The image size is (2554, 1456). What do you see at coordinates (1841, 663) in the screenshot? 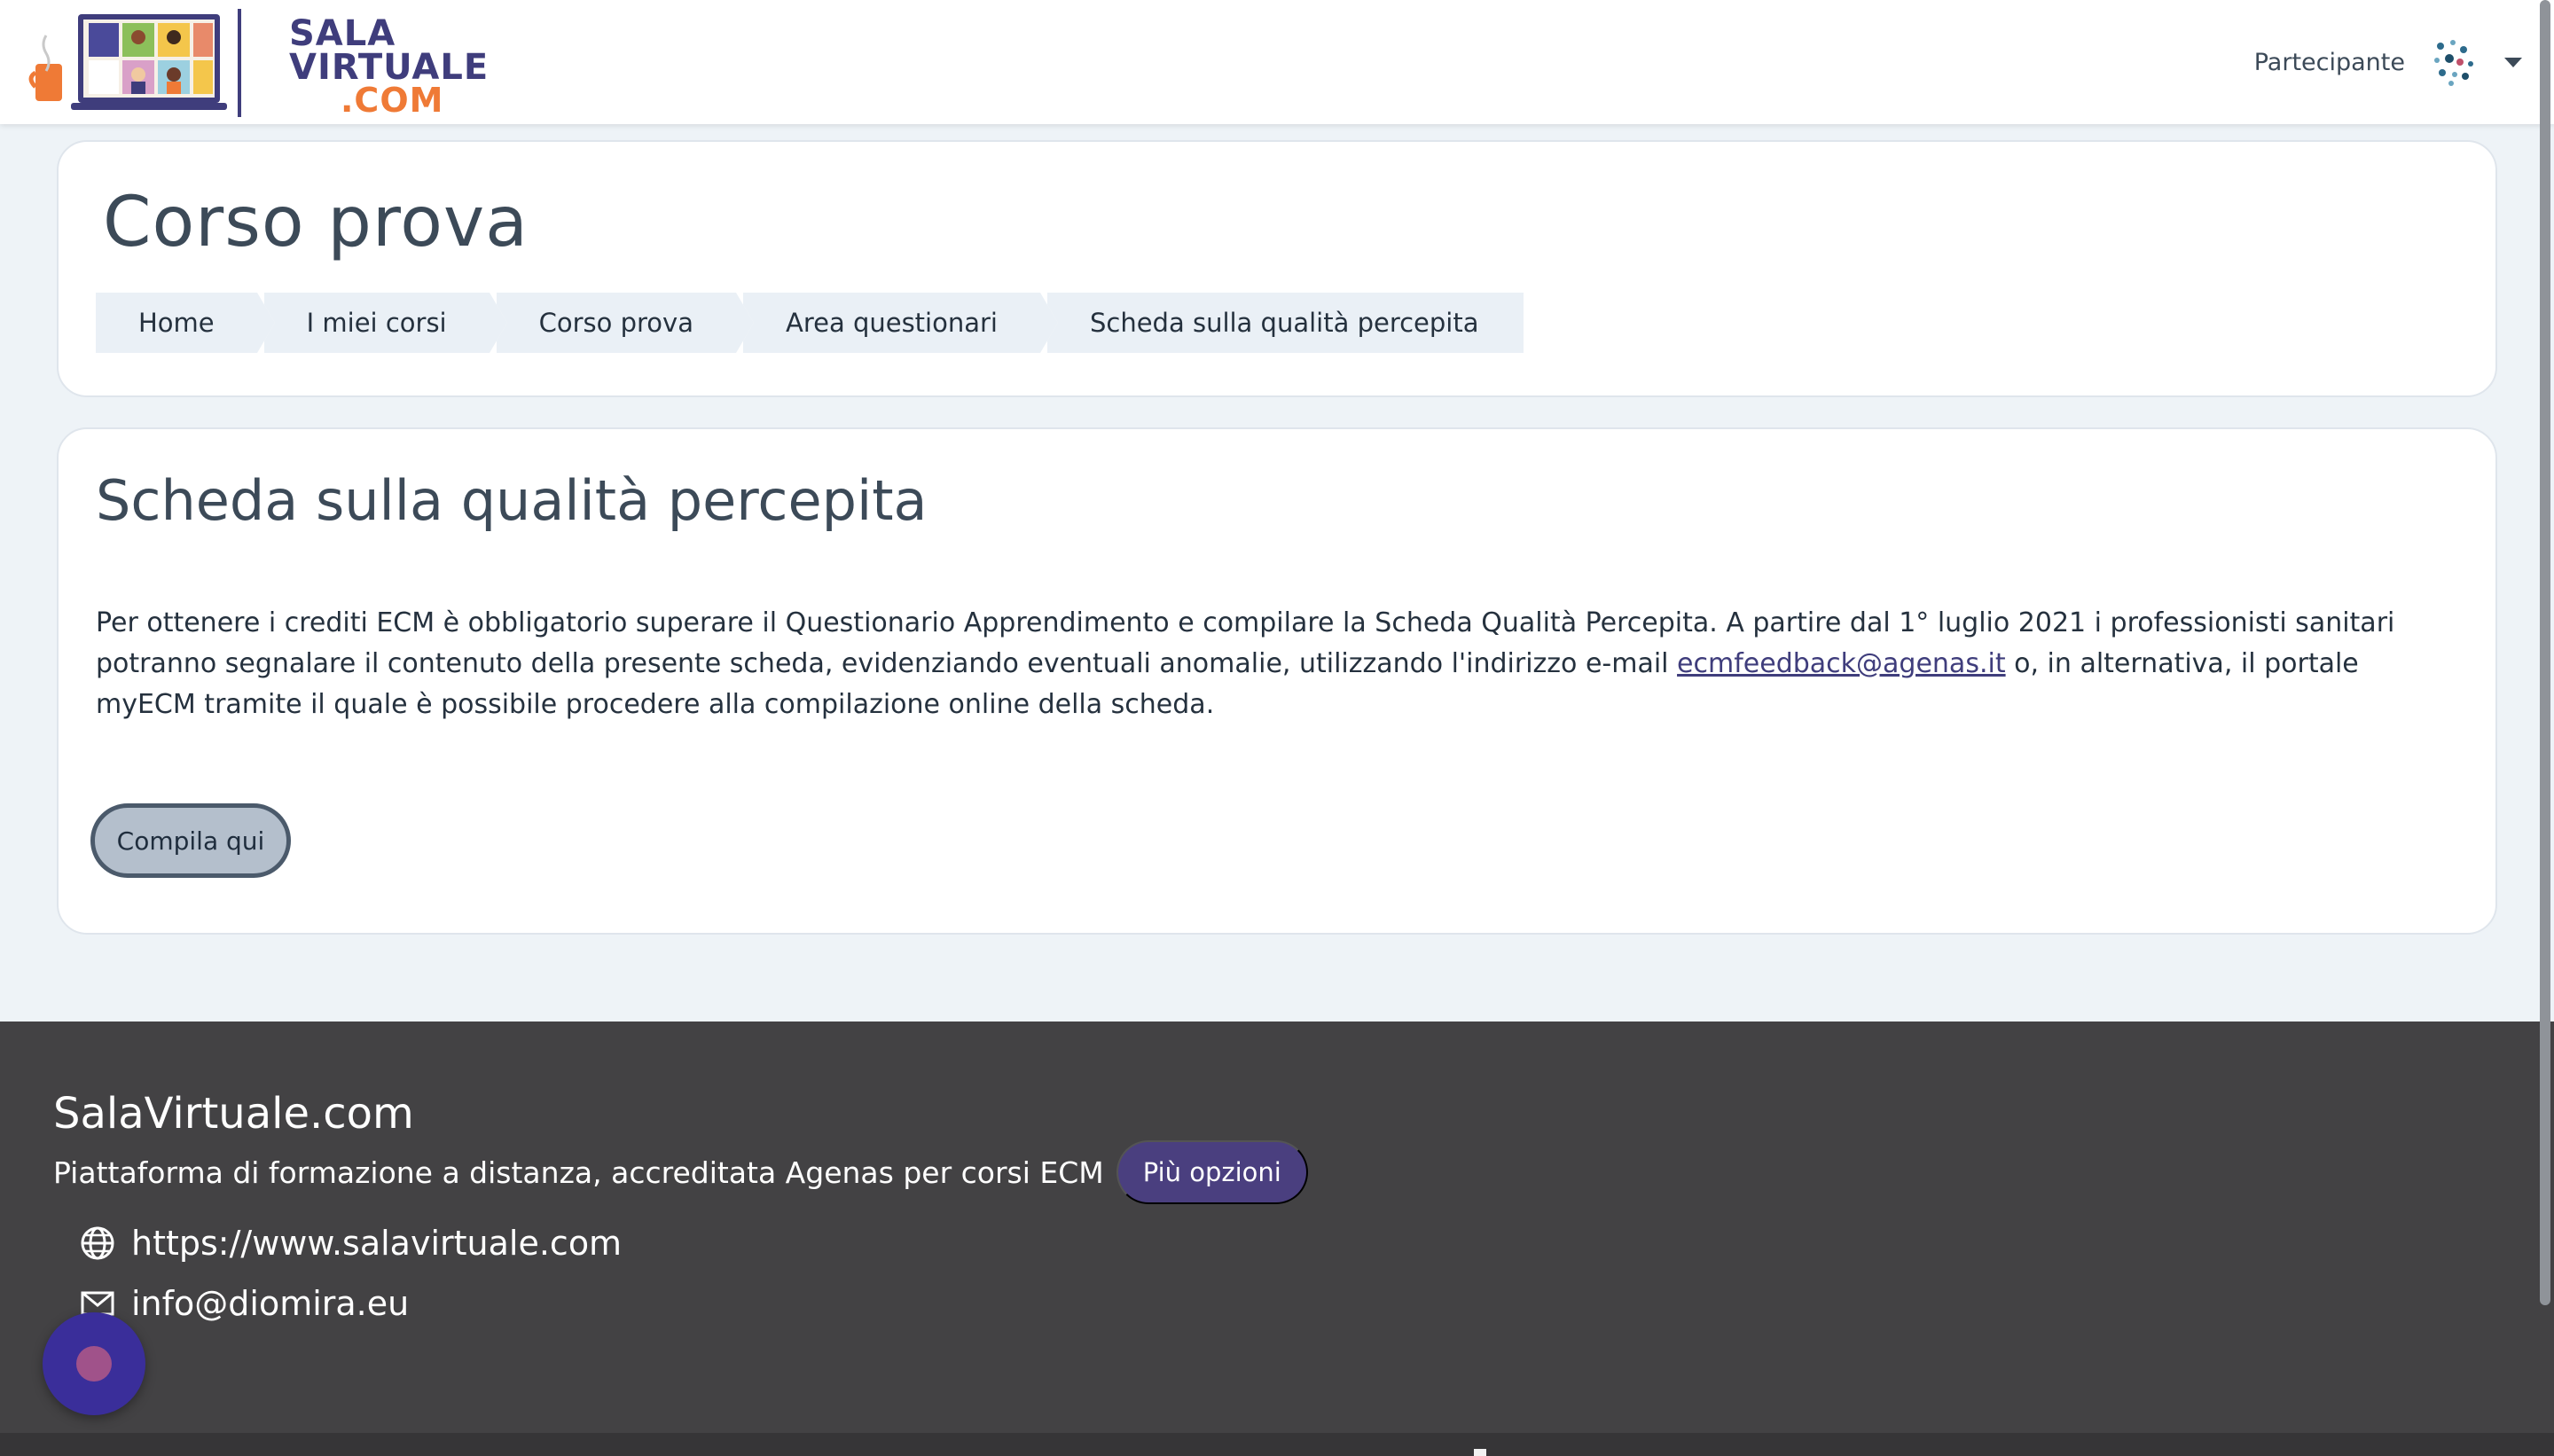
I see `feedback-email-link: ecmfeedback@agenas.it` at bounding box center [1841, 663].